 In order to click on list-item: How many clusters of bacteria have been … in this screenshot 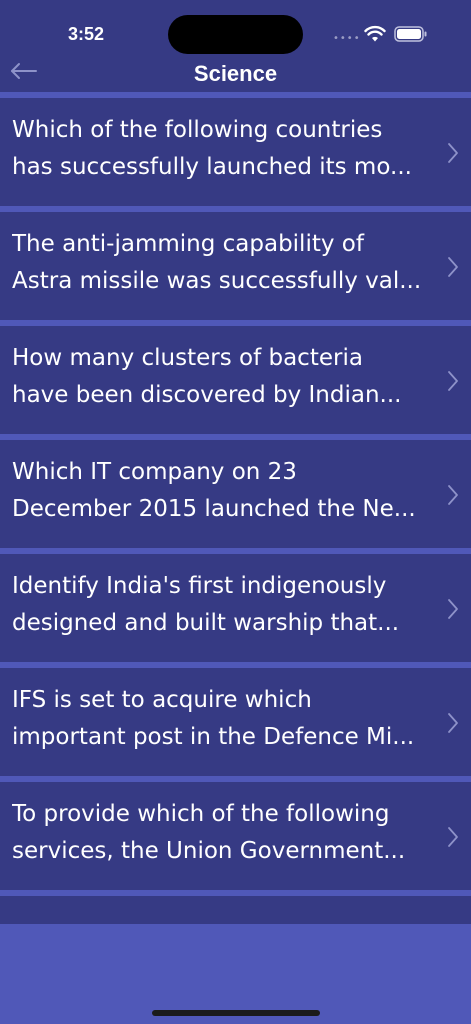, I will do `click(235, 377)`.